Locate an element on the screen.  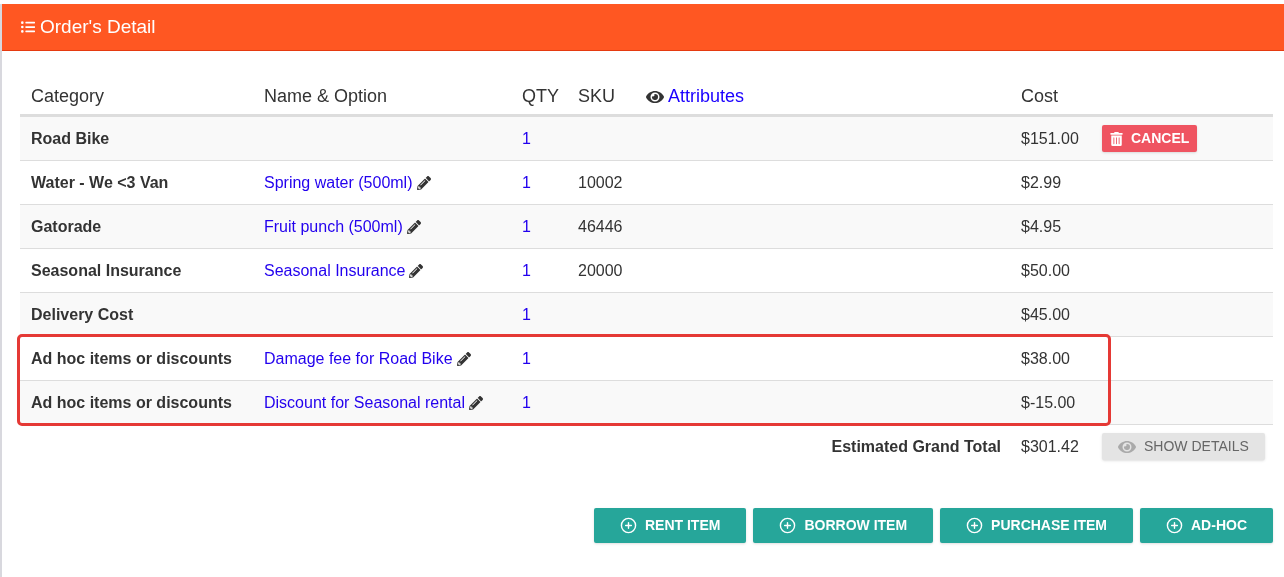
item-link: Spring water (500ml) is located at coordinates (338, 182).